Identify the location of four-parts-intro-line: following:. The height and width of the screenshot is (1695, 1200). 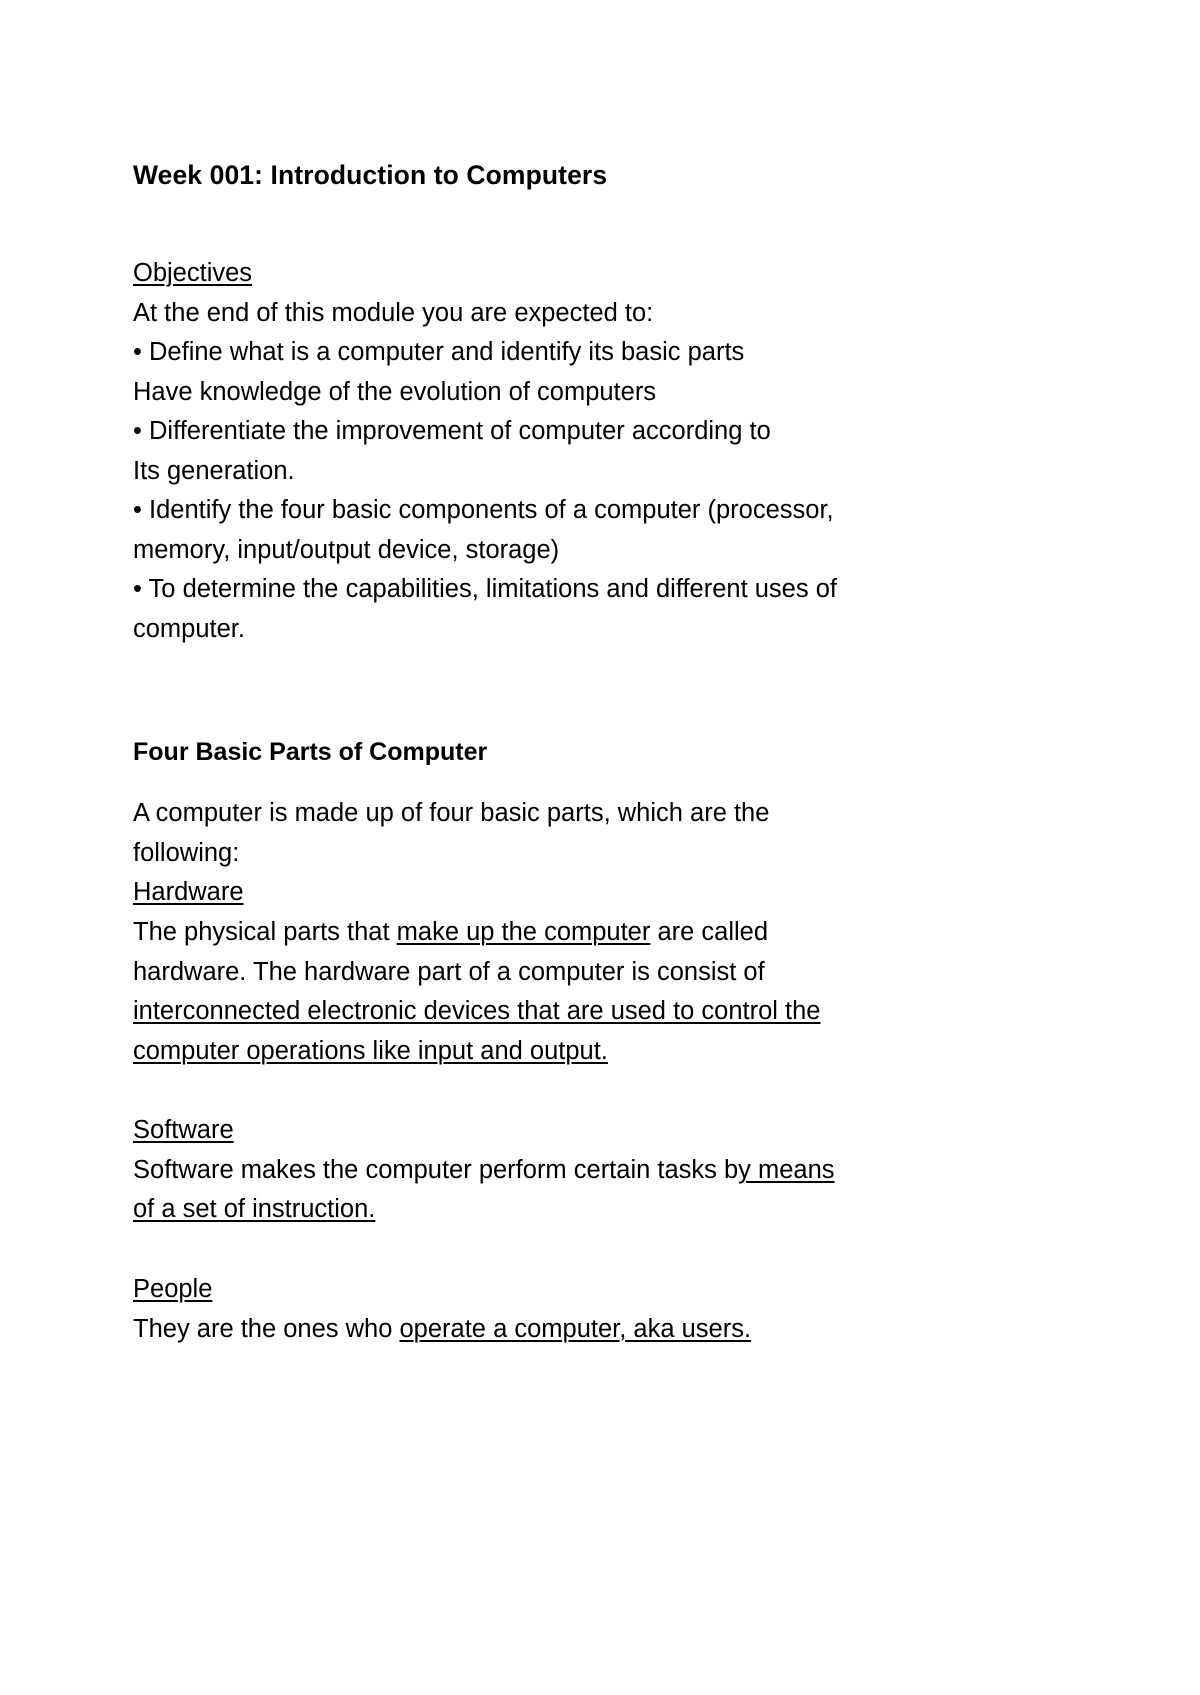
(186, 852).